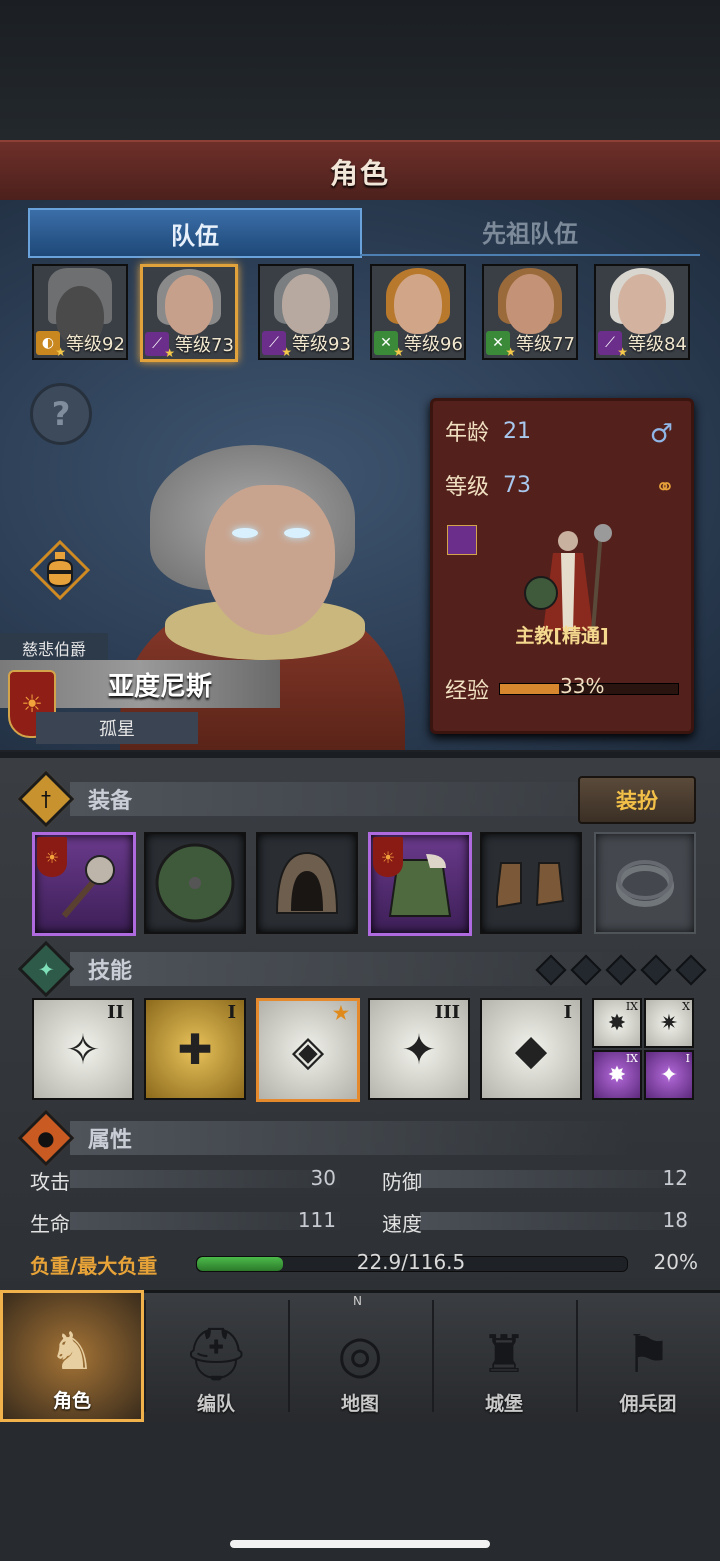 This screenshot has height=1561, width=720. I want to click on equipment-title: 装备, so click(110, 801).